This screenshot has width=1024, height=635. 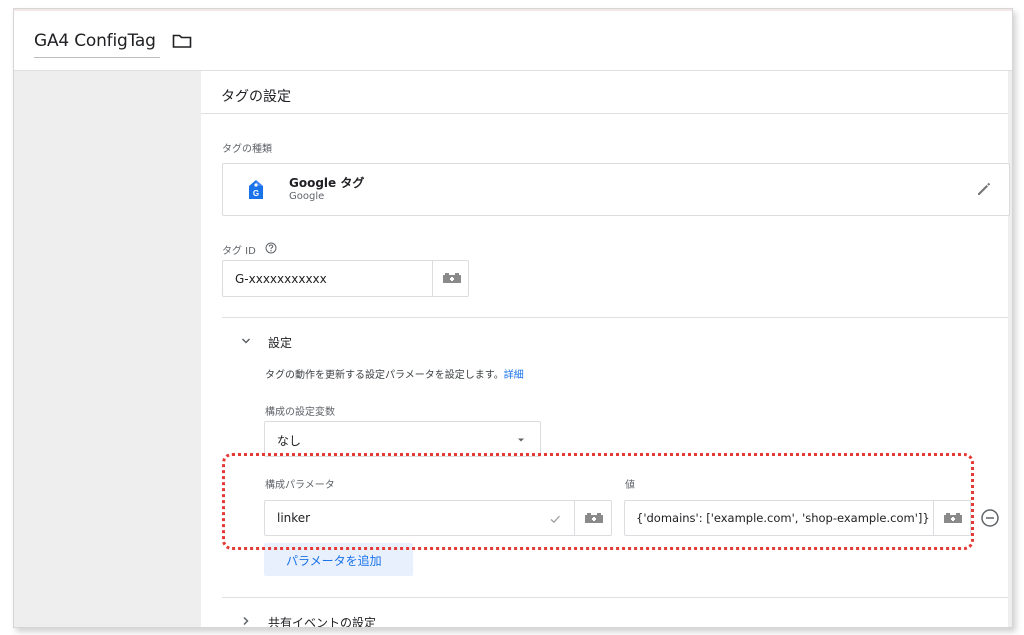 What do you see at coordinates (514, 375) in the screenshot?
I see `details-link: 詳細` at bounding box center [514, 375].